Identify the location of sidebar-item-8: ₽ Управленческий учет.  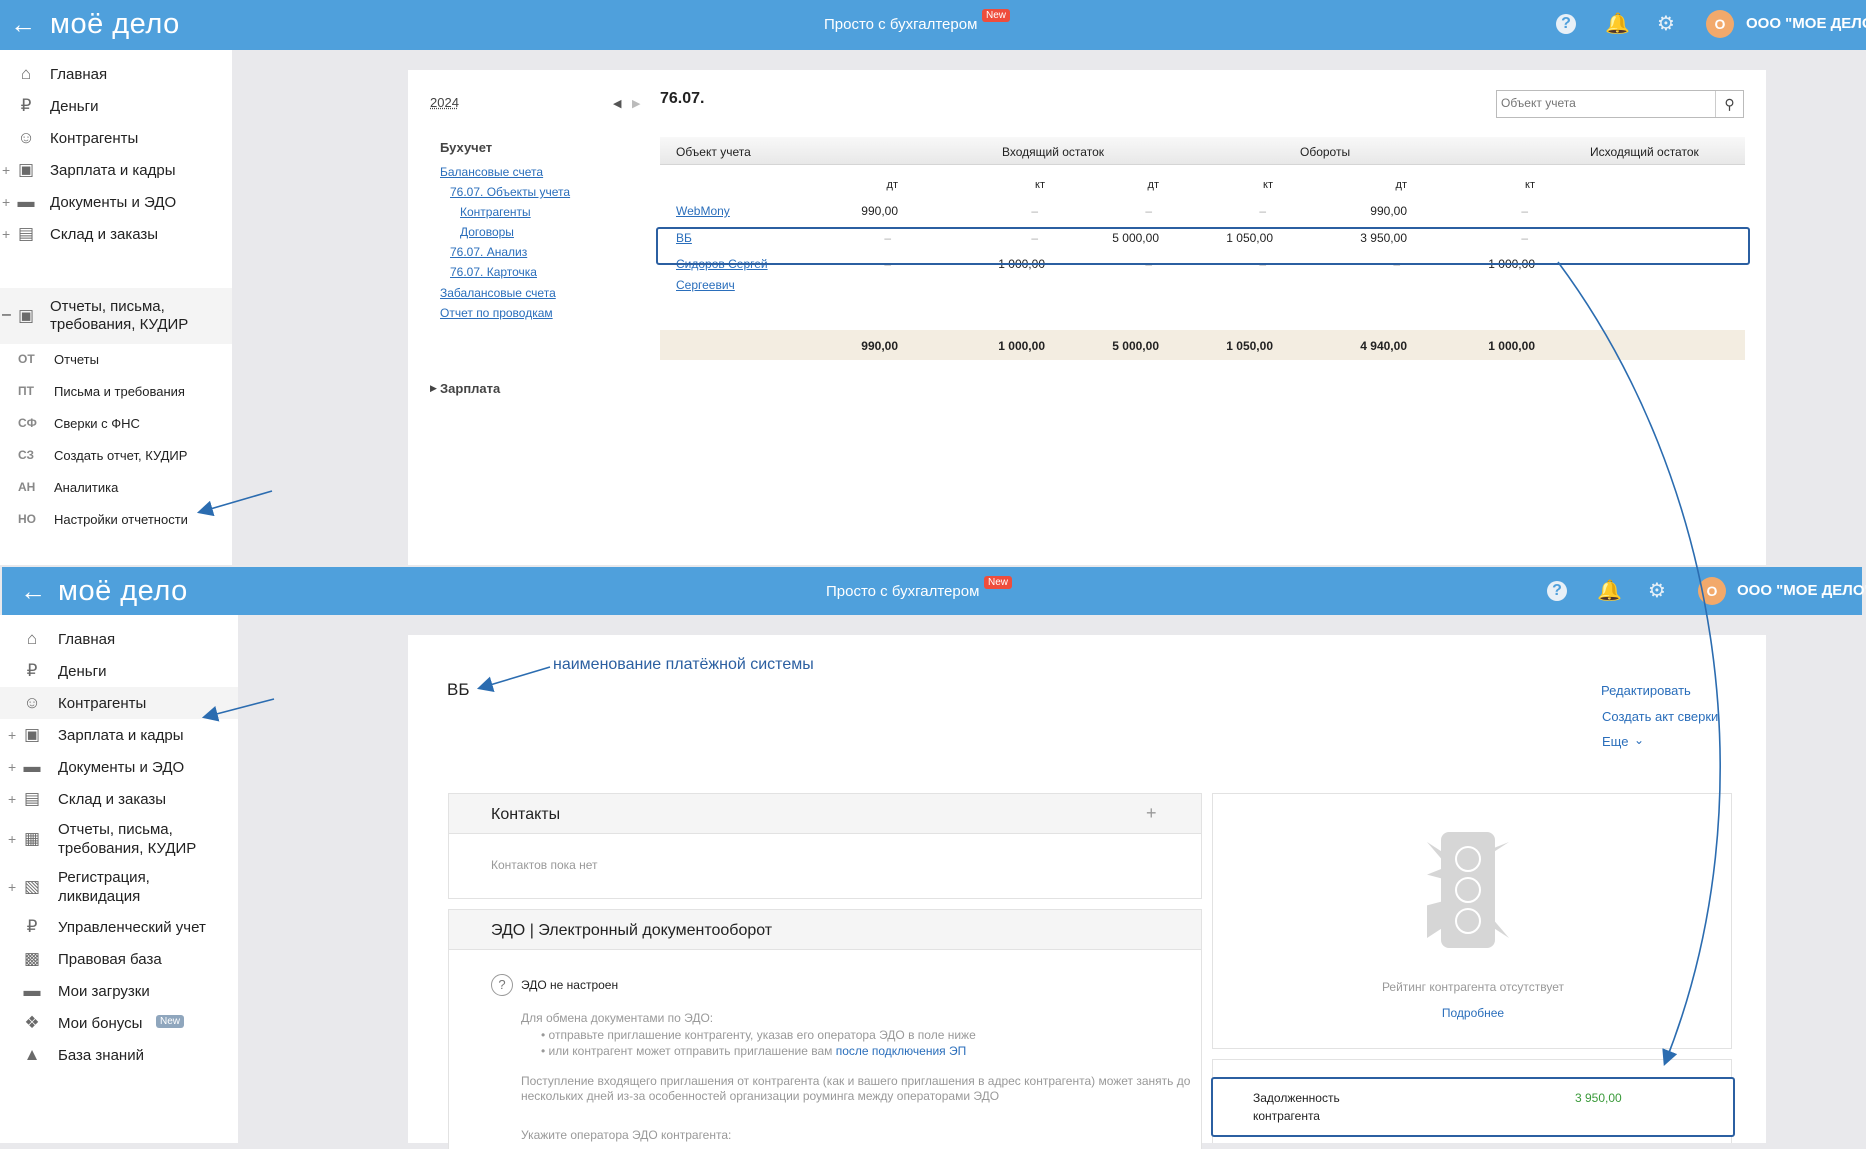
(119, 927).